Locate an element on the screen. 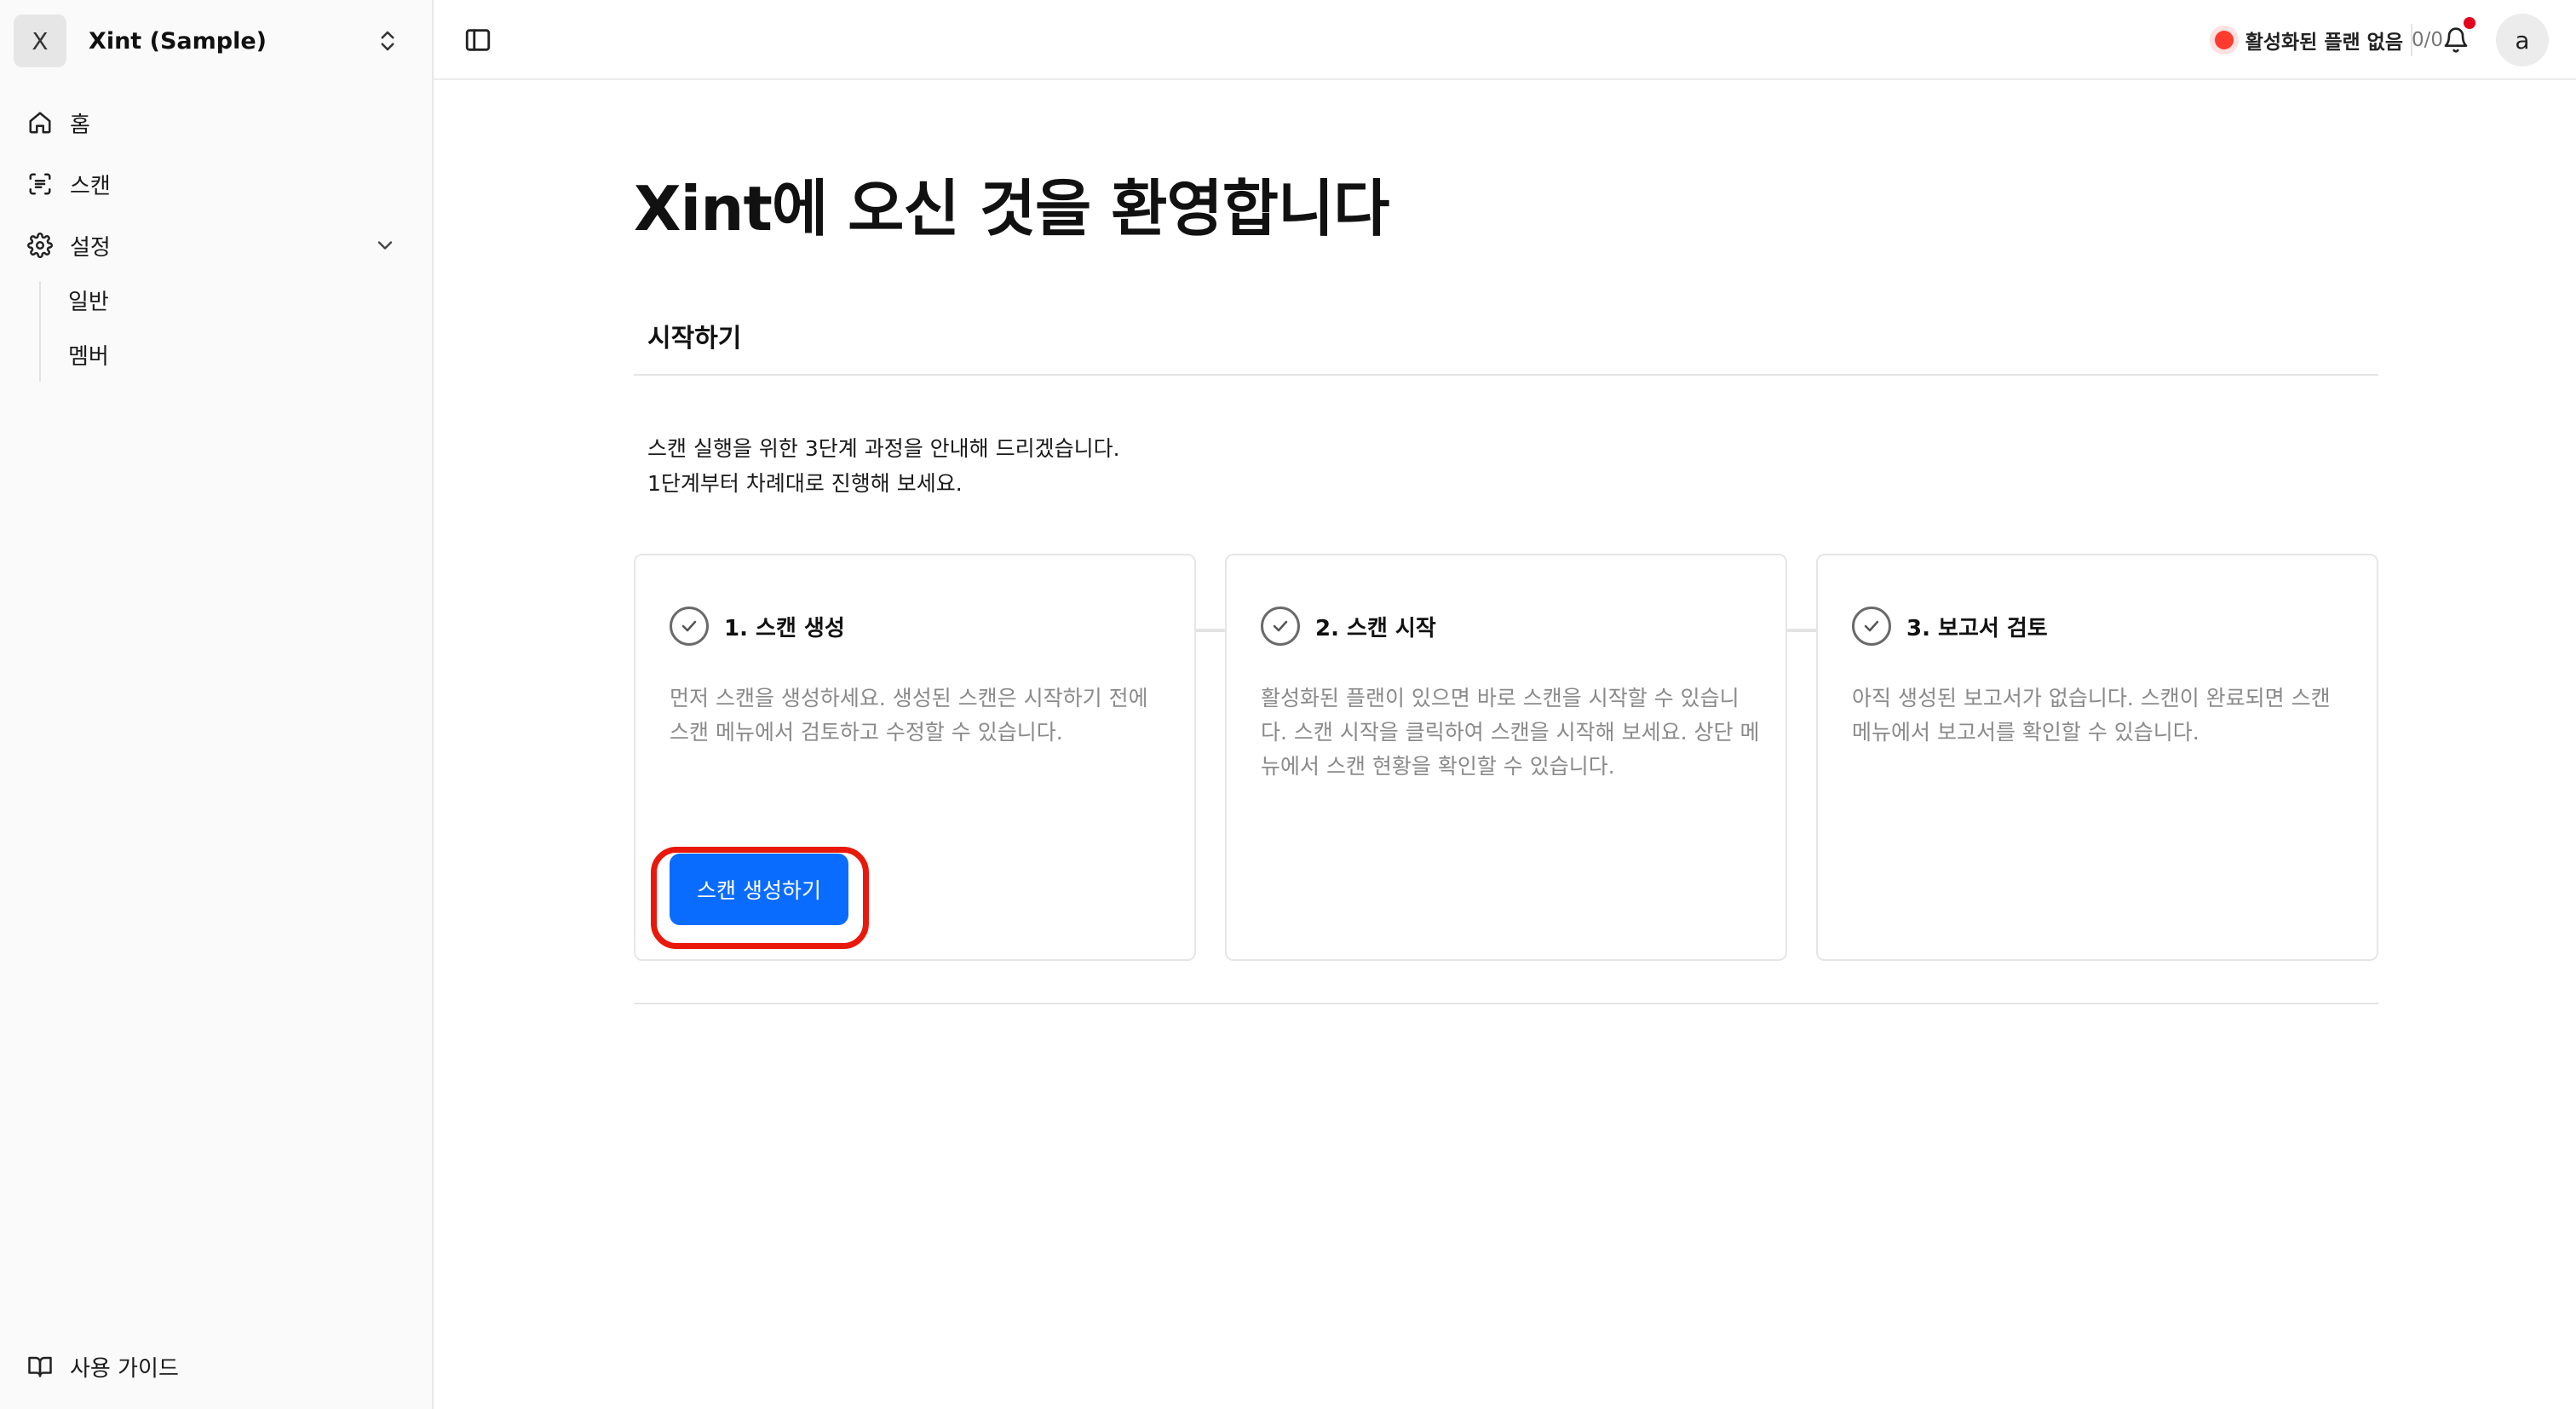  step-header: 3. 보고서 검토 is located at coordinates (1950, 626).